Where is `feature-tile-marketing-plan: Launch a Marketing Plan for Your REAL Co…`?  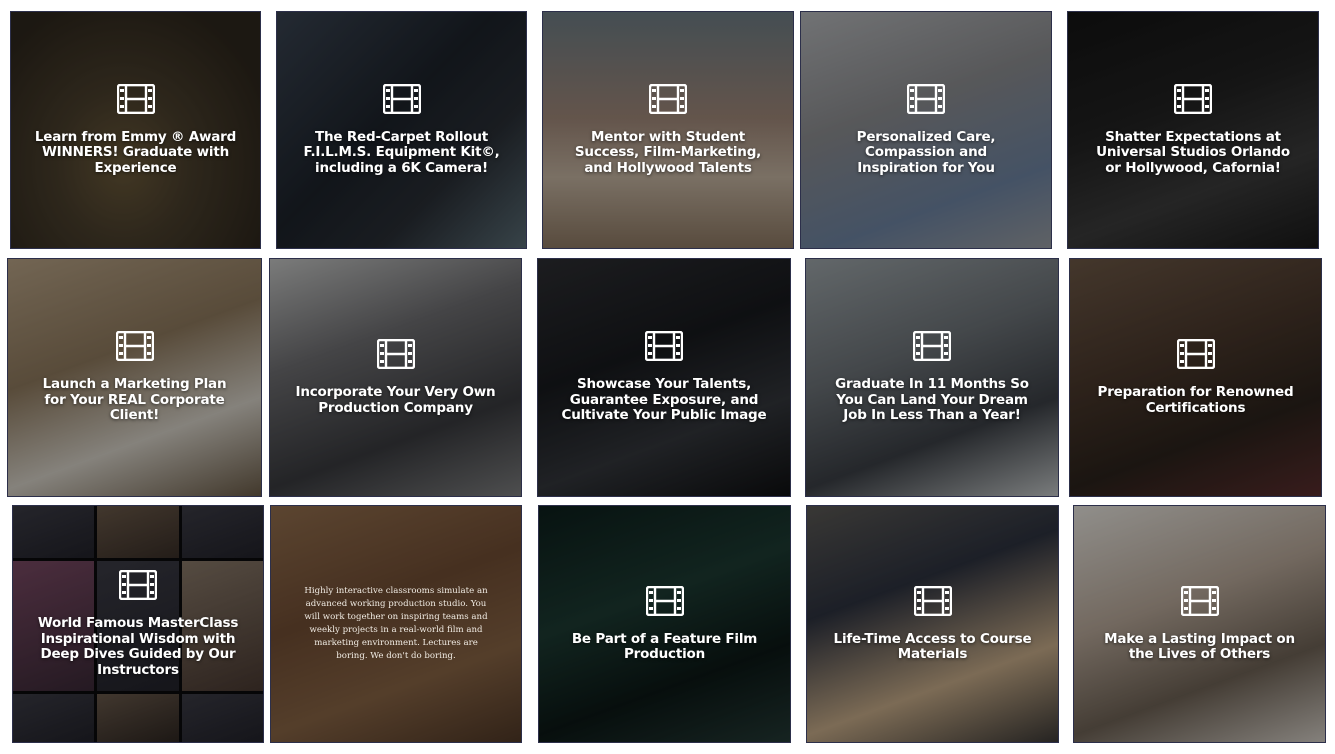 feature-tile-marketing-plan: Launch a Marketing Plan for Your REAL Co… is located at coordinates (134, 377).